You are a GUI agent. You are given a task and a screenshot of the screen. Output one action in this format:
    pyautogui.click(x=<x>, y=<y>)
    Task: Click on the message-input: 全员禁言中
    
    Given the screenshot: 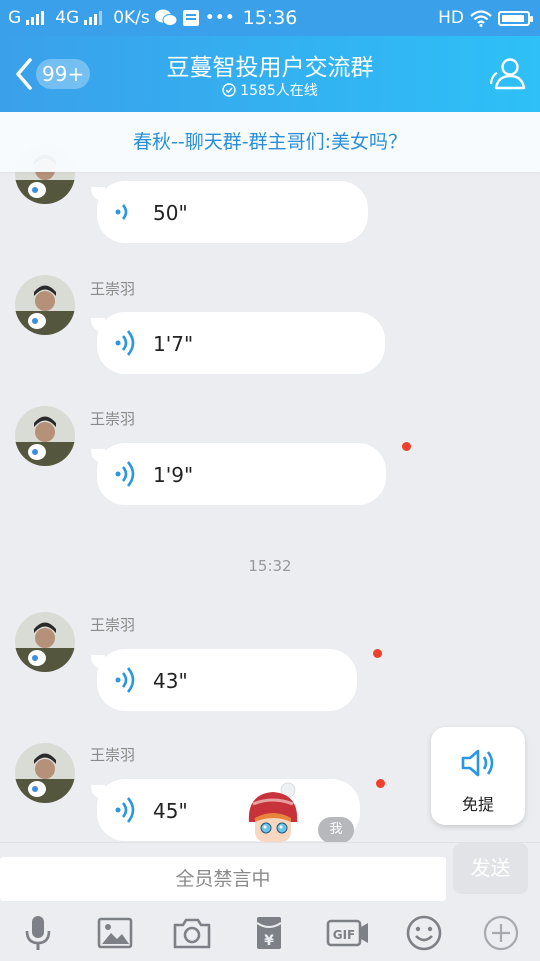 What is the action you would take?
    pyautogui.click(x=223, y=879)
    